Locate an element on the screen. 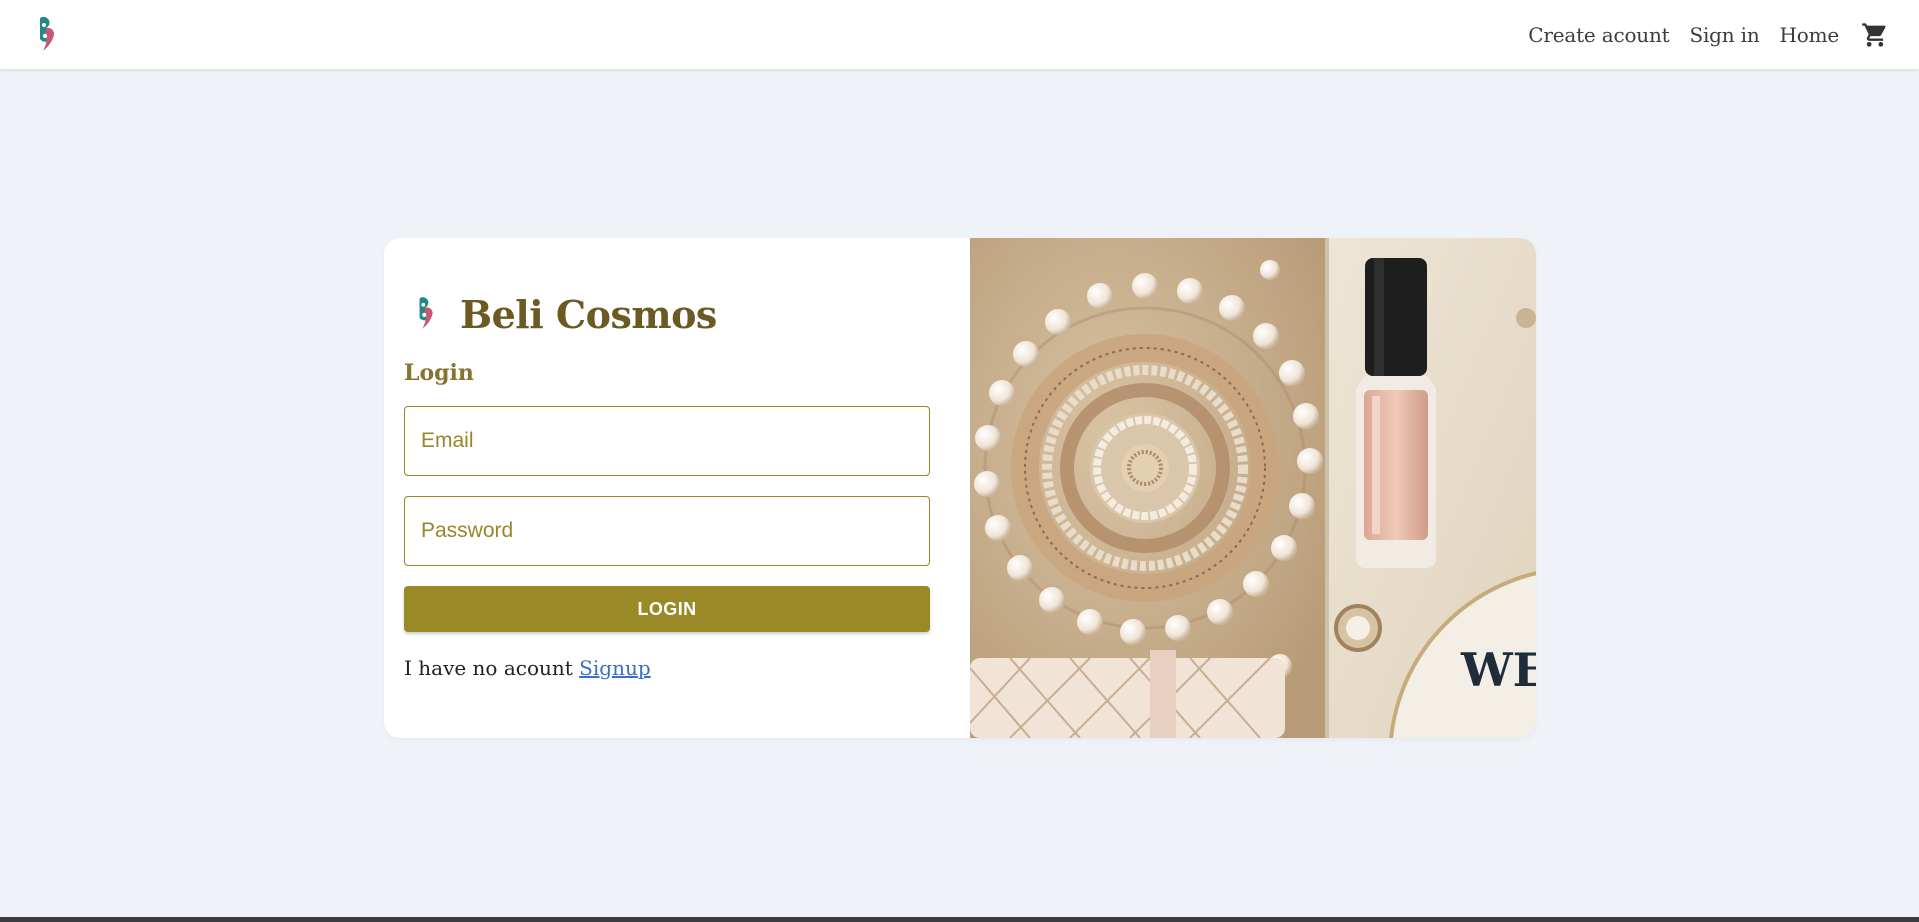 This screenshot has width=1919, height=922. footer-bar is located at coordinates (959, 919).